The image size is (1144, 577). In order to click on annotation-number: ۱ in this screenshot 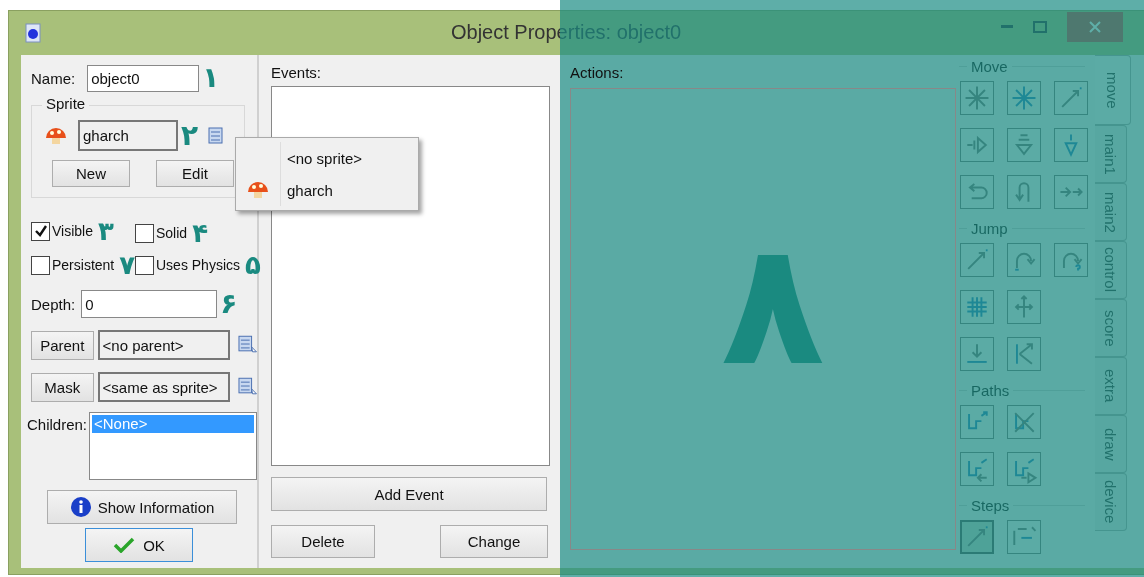, I will do `click(211, 78)`.